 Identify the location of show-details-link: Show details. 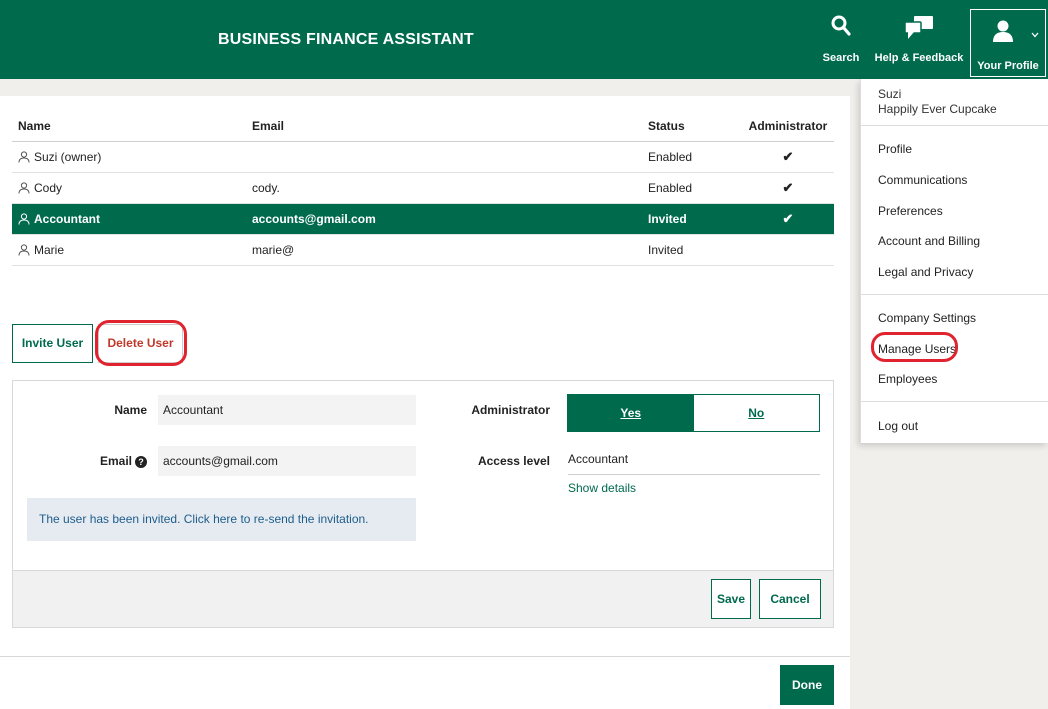
(602, 488).